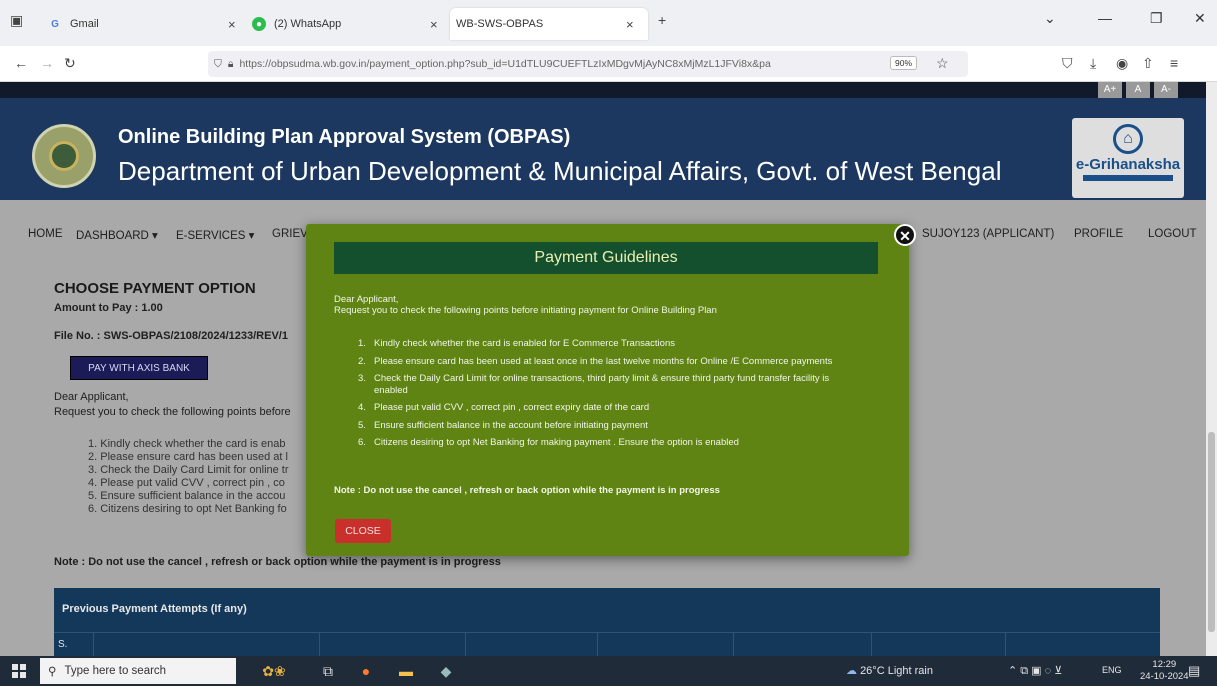 This screenshot has width=1217, height=686. What do you see at coordinates (606, 258) in the screenshot?
I see `modal-title: Payment Guidelines` at bounding box center [606, 258].